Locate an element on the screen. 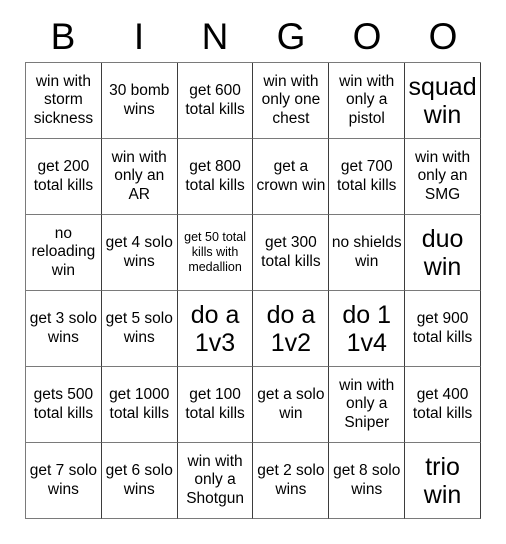  bingo-cell: get 1000 total kills is located at coordinates (139, 405).